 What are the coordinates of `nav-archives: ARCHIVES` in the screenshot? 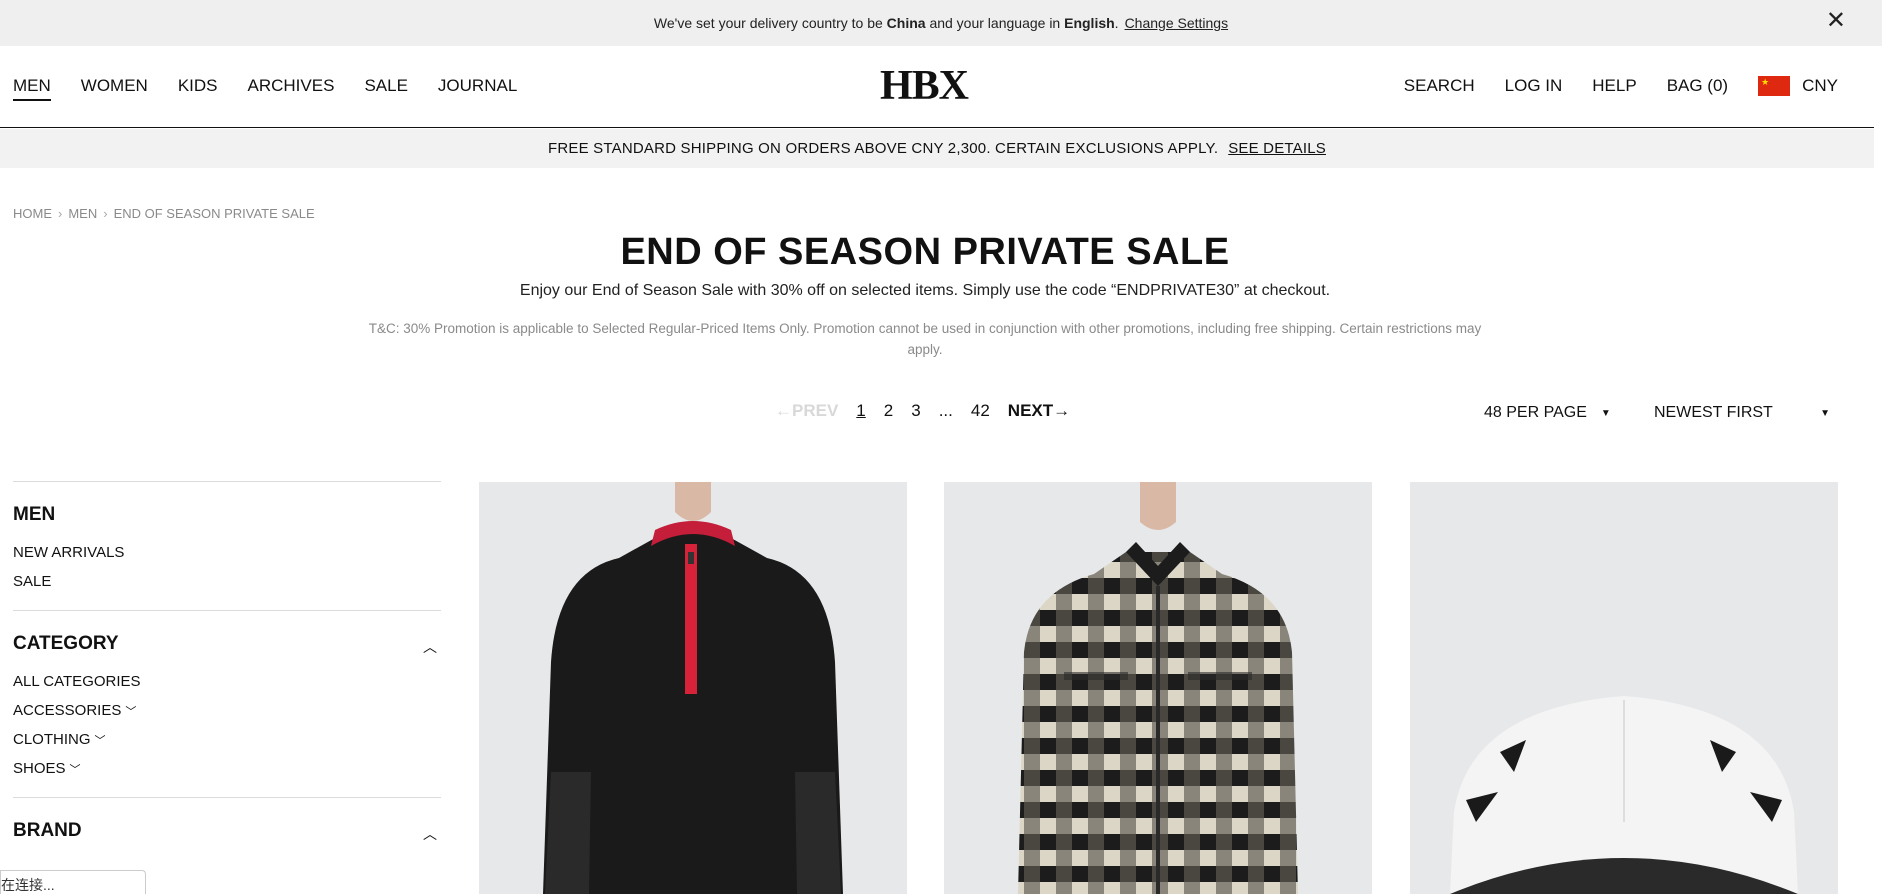 It's located at (291, 88).